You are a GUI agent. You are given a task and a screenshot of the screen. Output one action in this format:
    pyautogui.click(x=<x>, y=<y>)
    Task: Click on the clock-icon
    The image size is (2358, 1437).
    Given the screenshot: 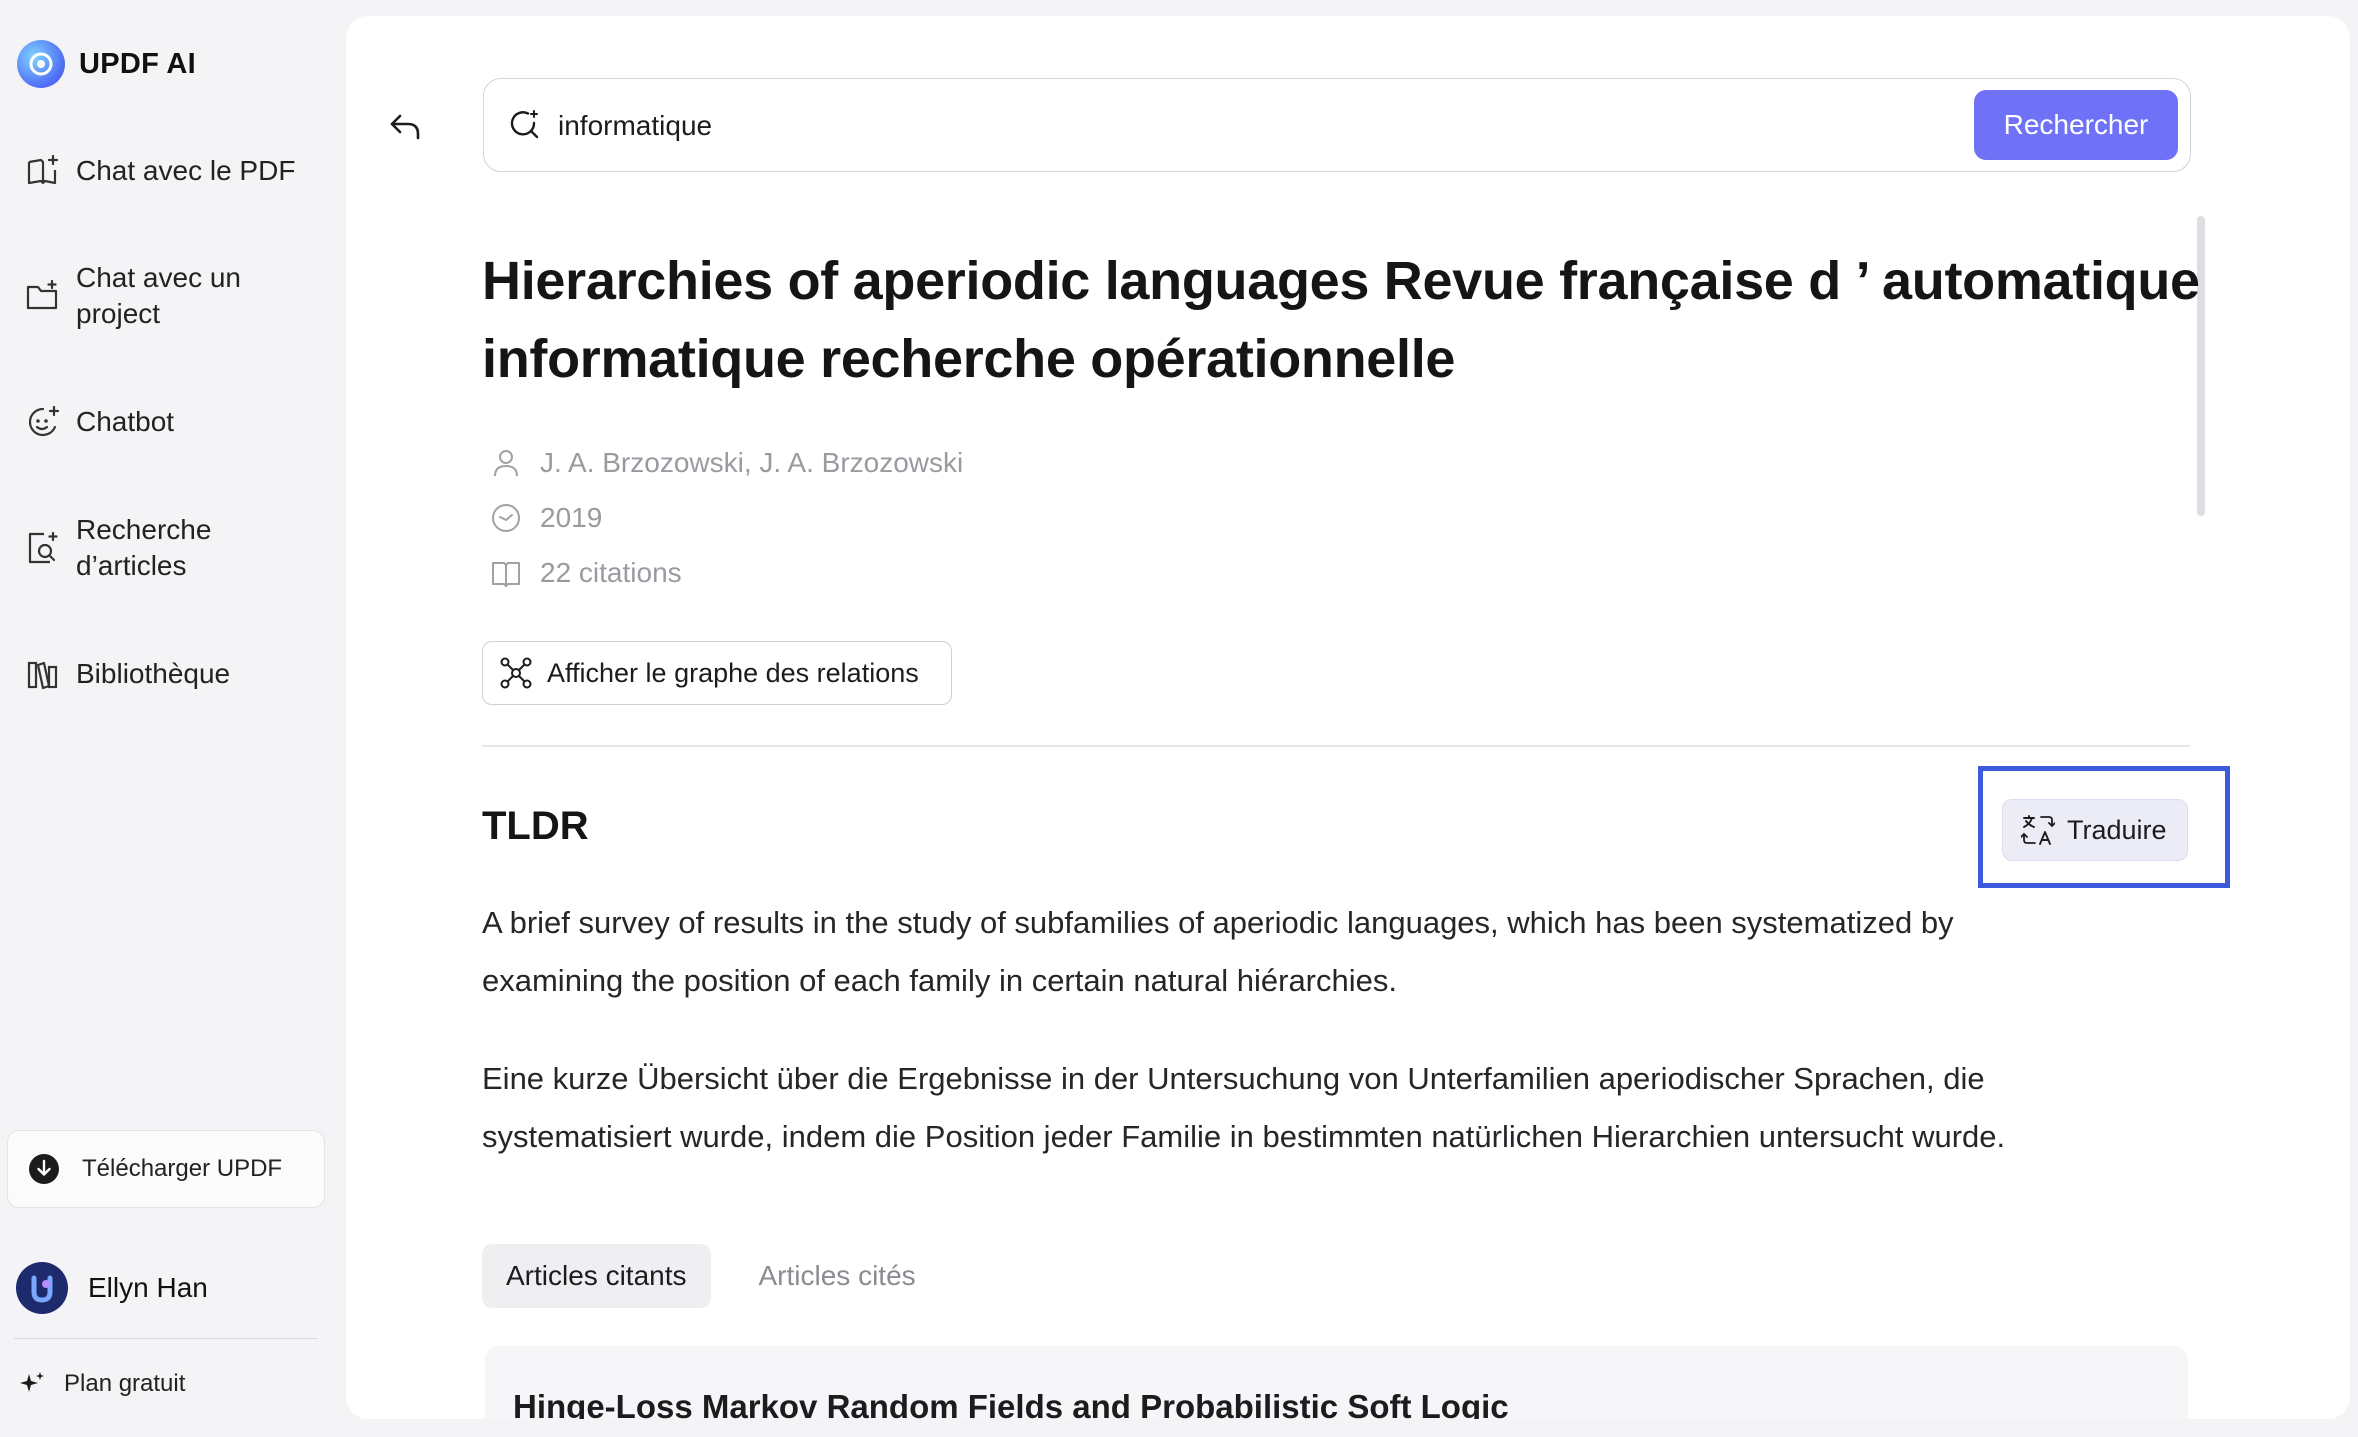 What is the action you would take?
    pyautogui.click(x=506, y=518)
    